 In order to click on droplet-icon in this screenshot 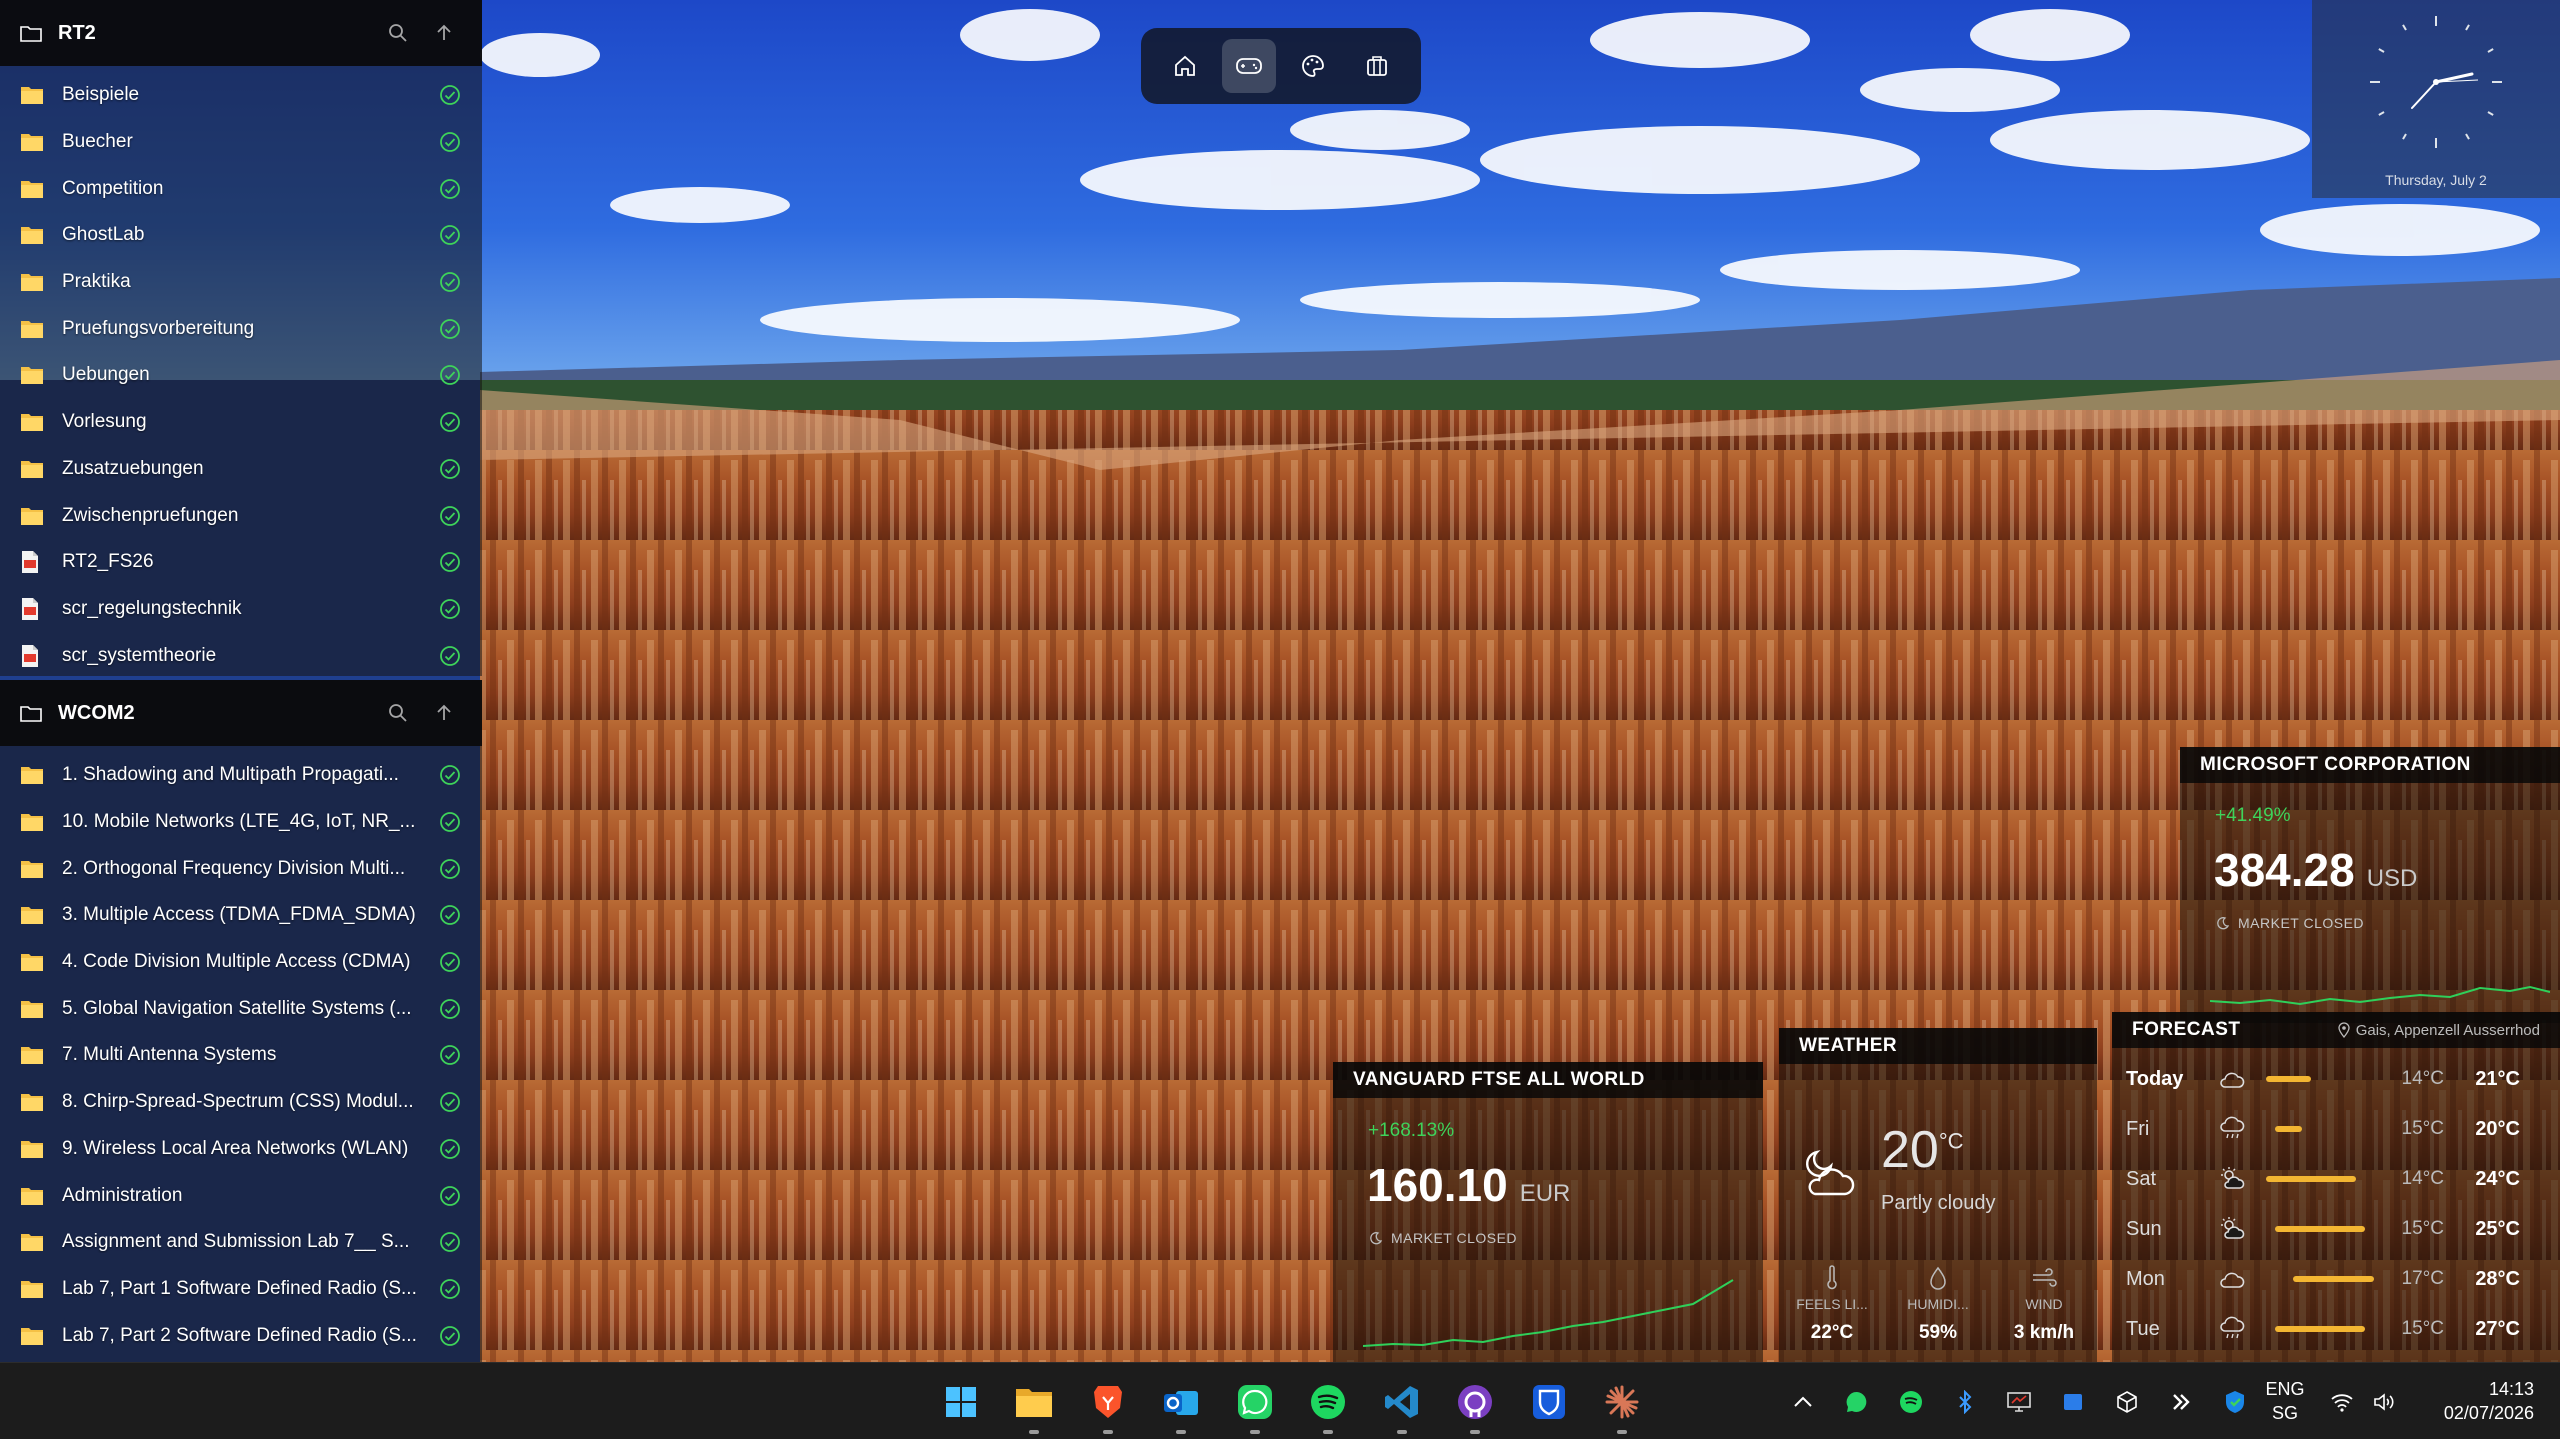, I will do `click(1938, 1278)`.